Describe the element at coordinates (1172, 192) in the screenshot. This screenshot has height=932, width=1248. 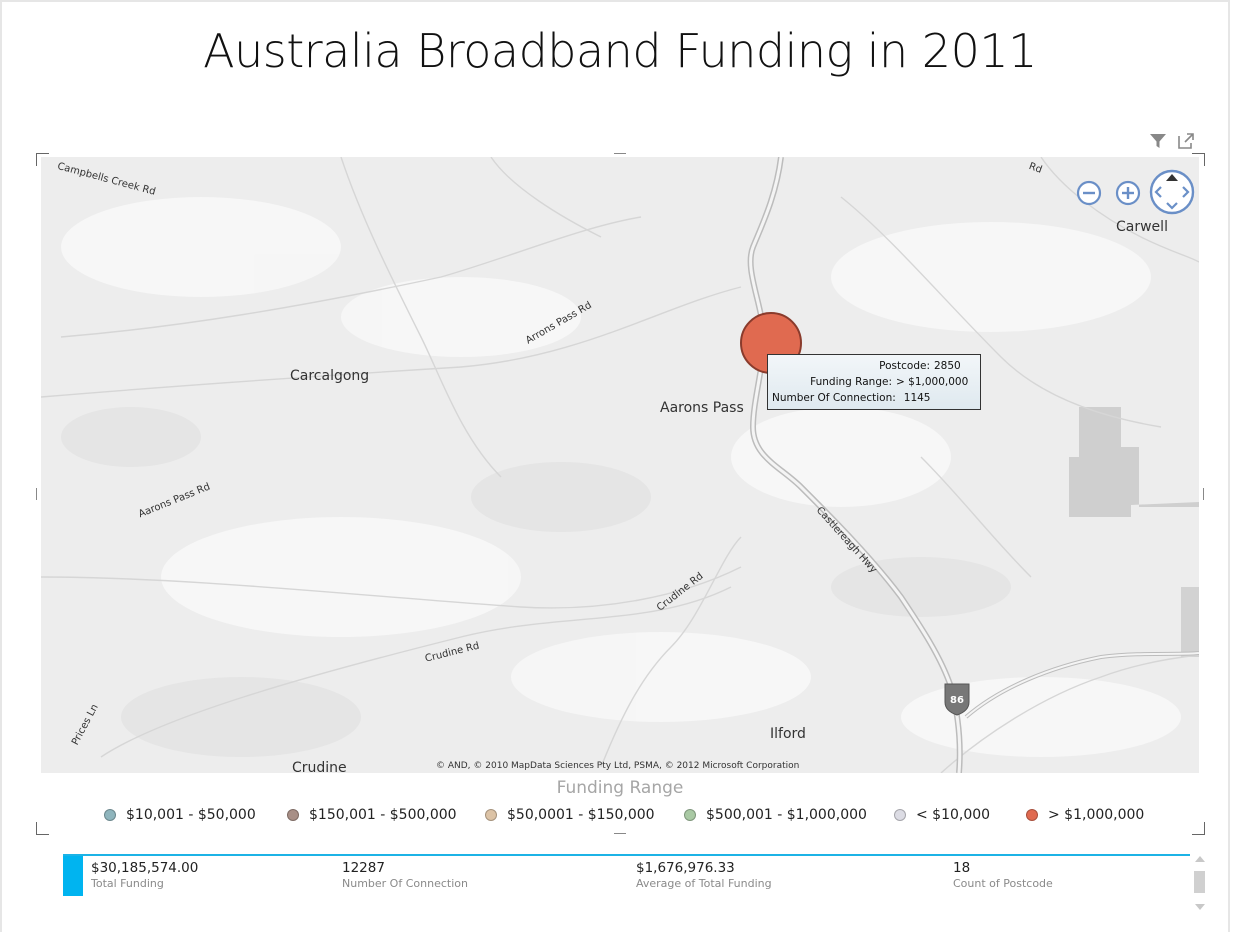
I see `pan-navigator-icon` at that location.